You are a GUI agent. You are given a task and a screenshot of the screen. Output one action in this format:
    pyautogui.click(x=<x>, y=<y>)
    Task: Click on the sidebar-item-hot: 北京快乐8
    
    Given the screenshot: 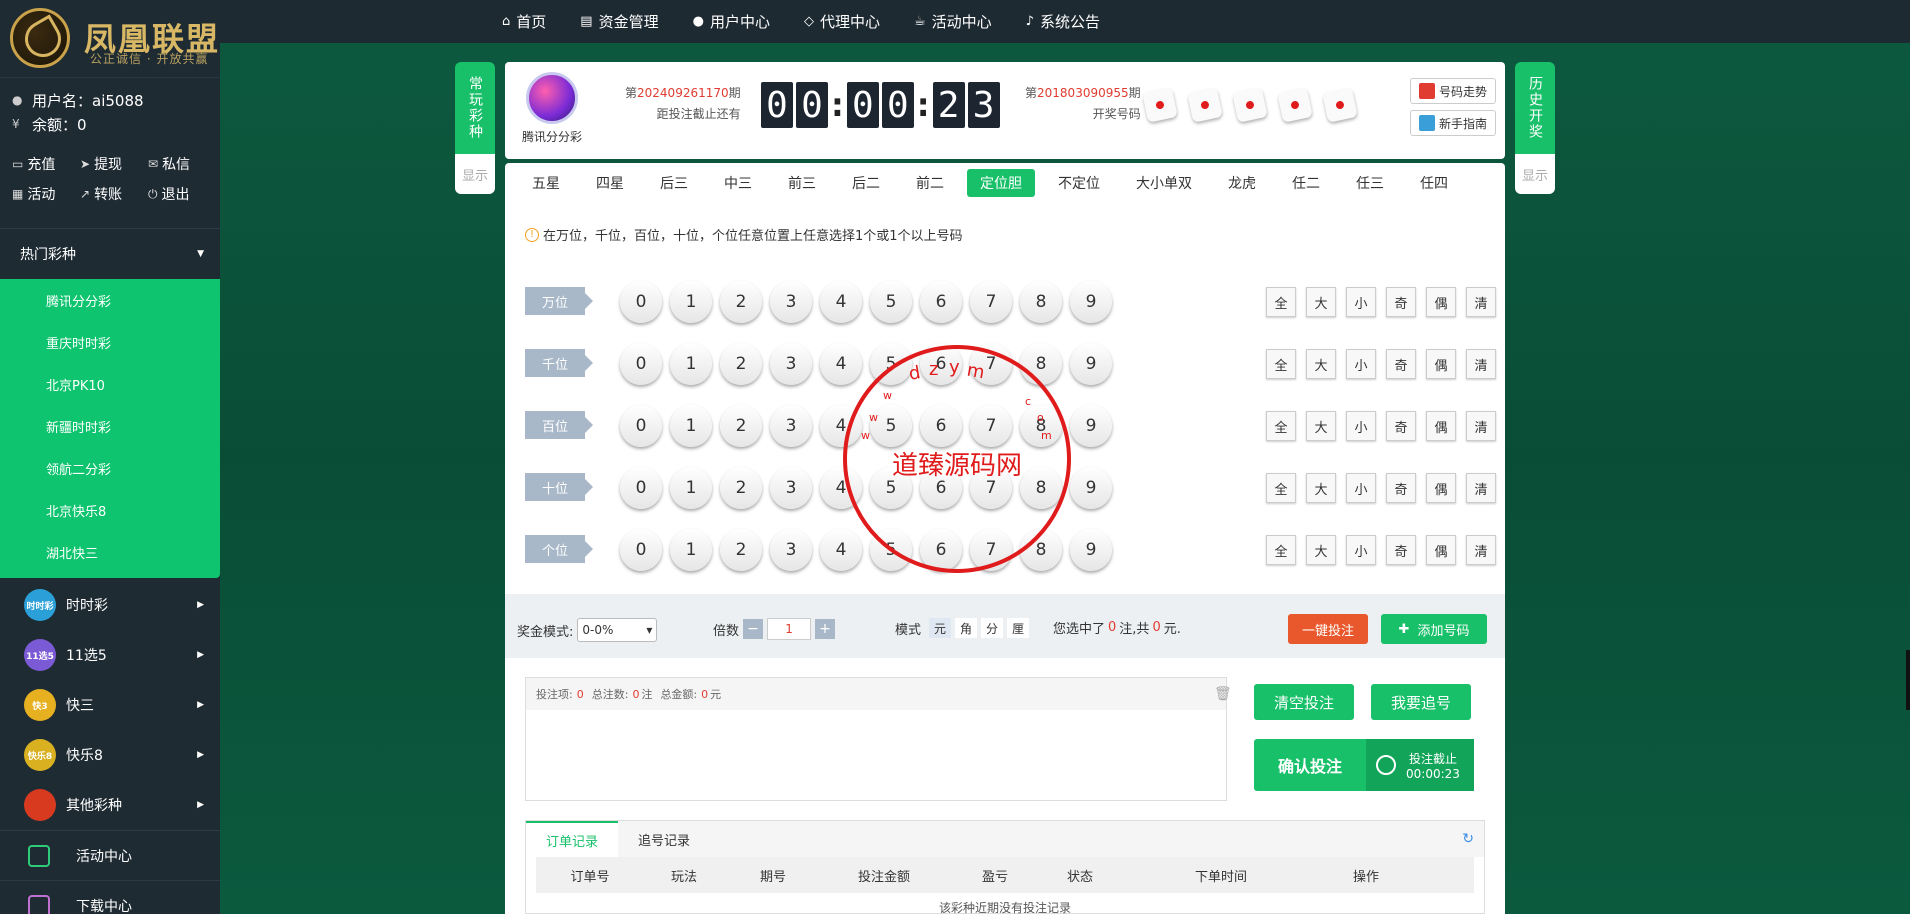 What is the action you would take?
    pyautogui.click(x=110, y=510)
    